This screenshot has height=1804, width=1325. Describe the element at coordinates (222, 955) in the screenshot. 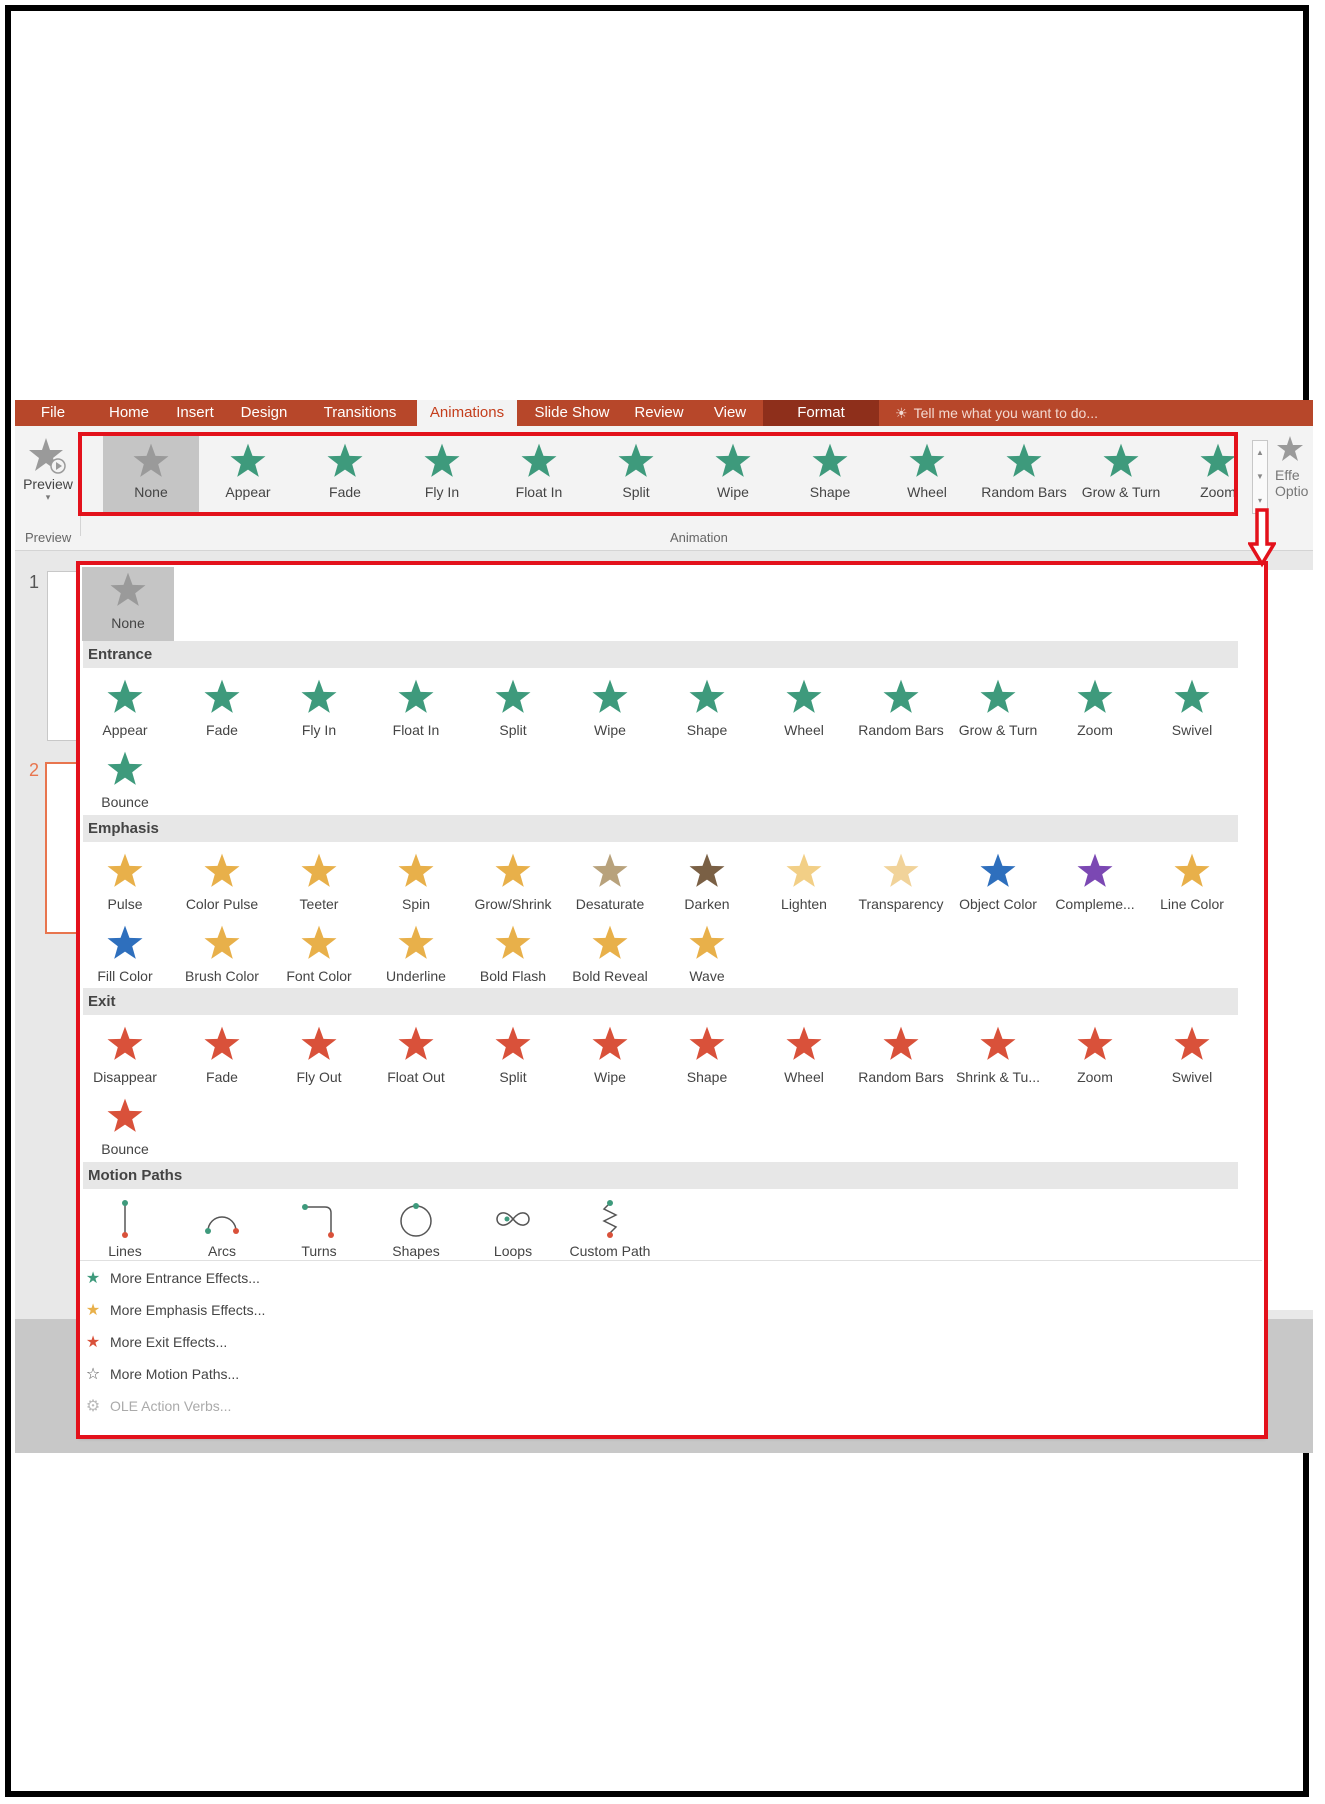

I see `panel-emphasis-brush-color: Brush Color` at that location.